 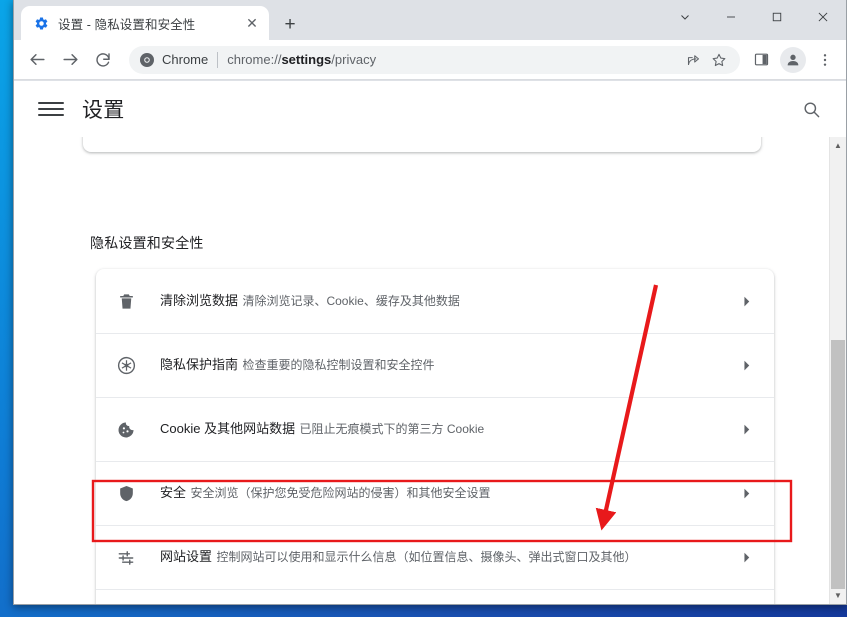 What do you see at coordinates (218, 59) in the screenshot?
I see `omnibox-separator` at bounding box center [218, 59].